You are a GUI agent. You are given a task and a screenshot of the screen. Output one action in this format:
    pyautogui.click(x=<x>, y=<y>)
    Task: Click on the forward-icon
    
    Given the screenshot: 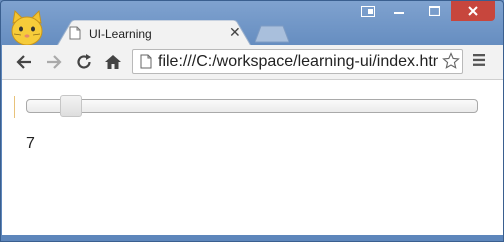 What is the action you would take?
    pyautogui.click(x=54, y=62)
    